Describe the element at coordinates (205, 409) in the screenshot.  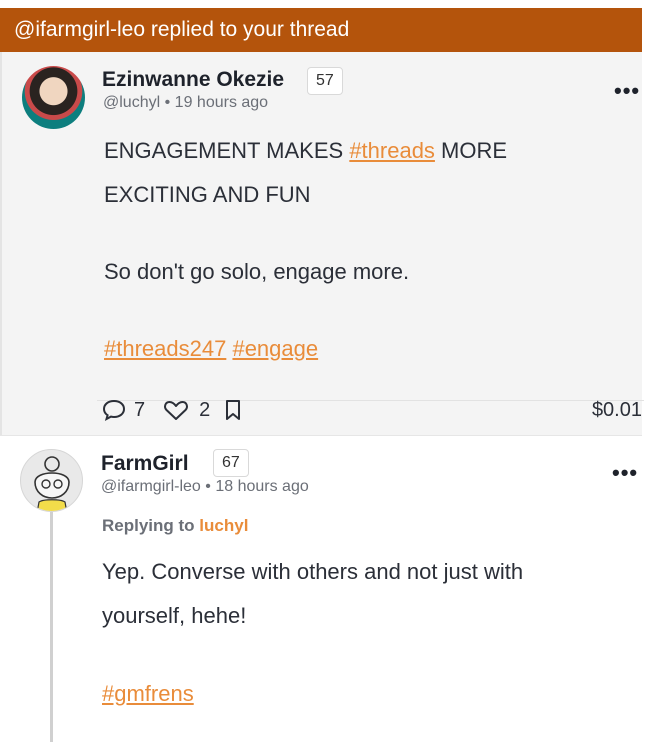
I see `like-count: 2` at that location.